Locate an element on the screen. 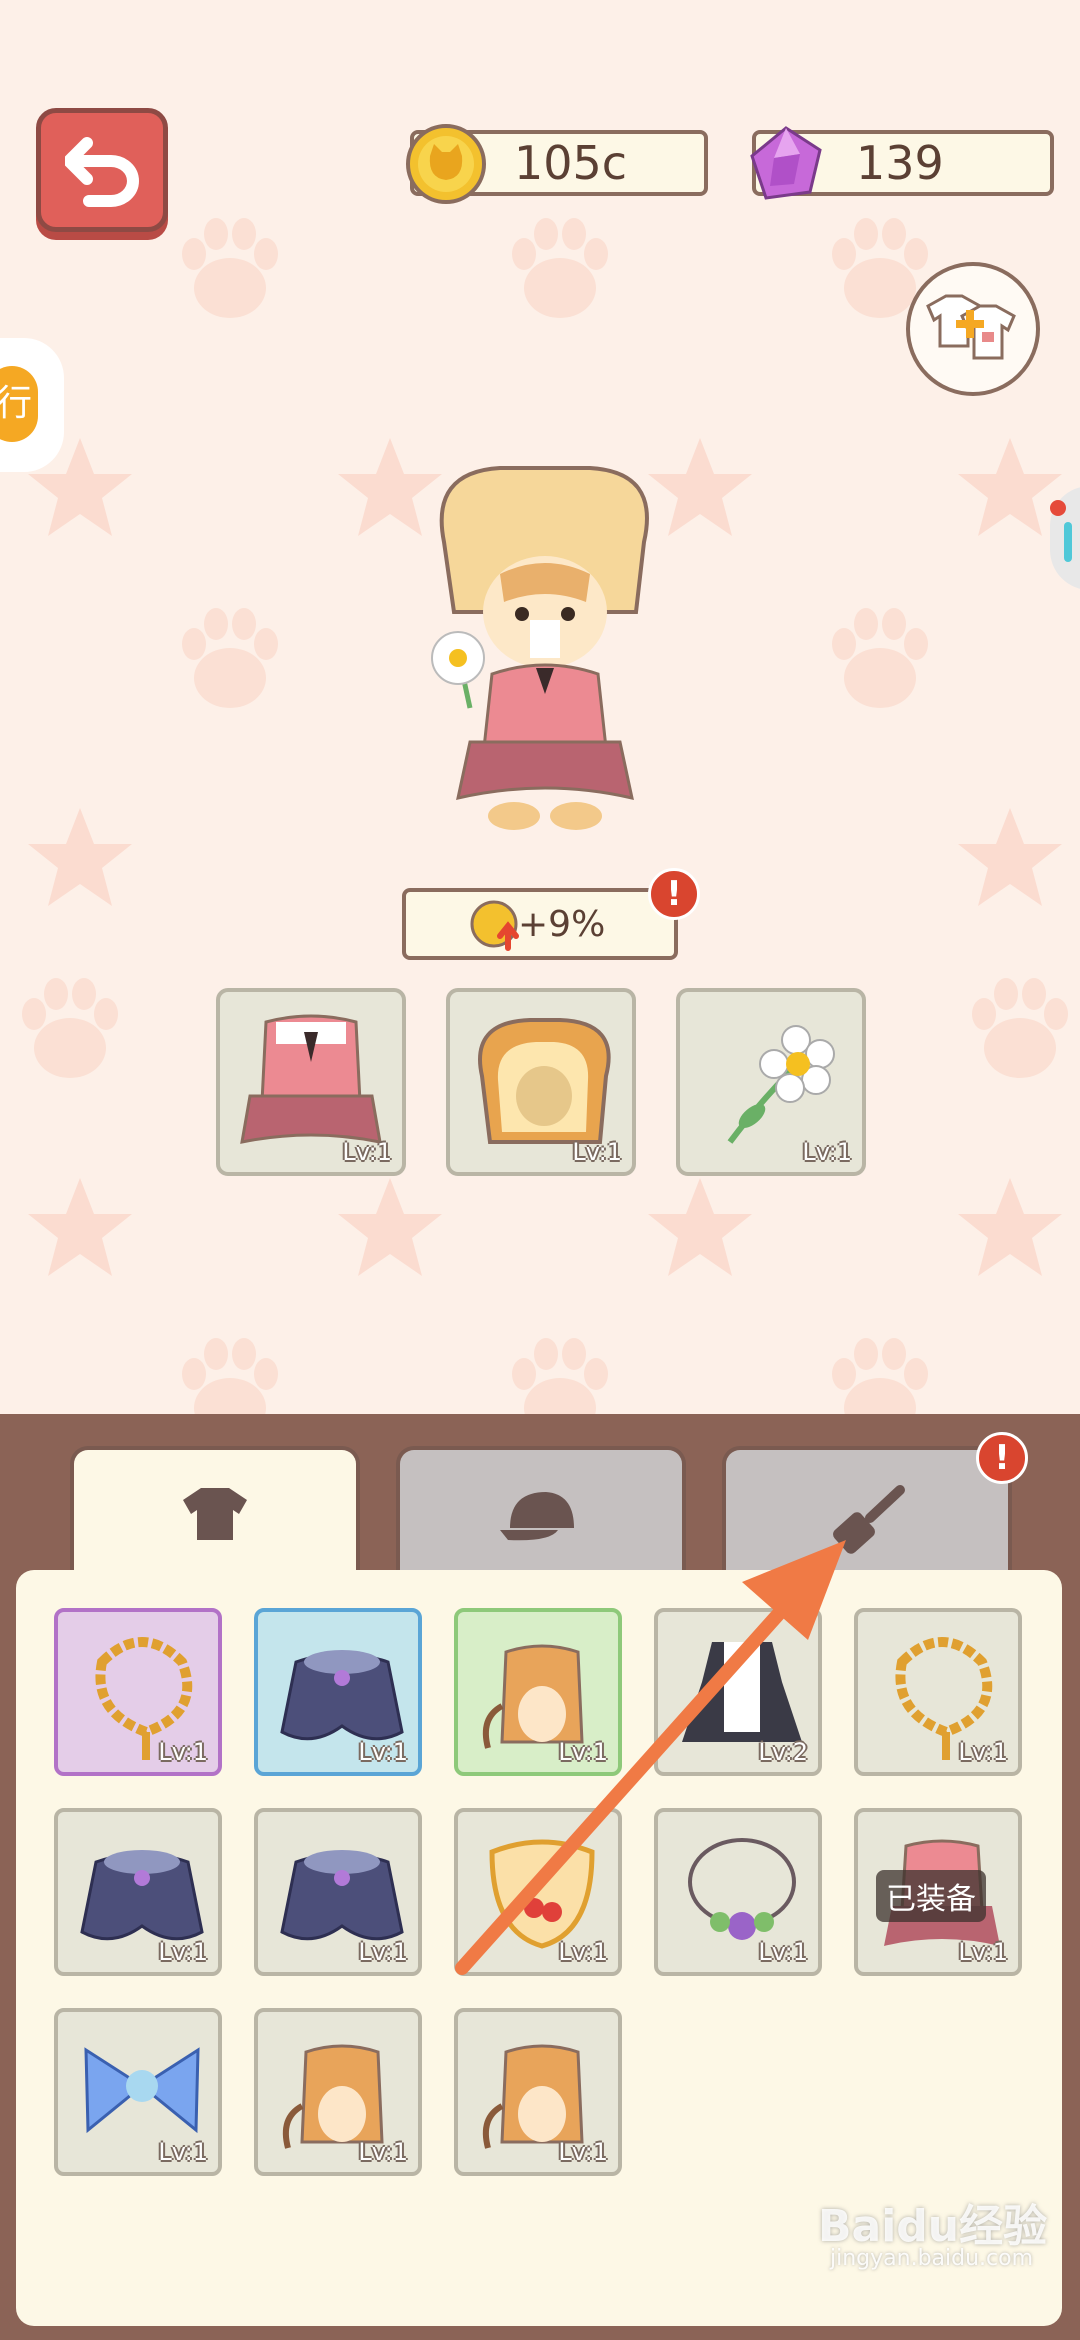 The width and height of the screenshot is (1080, 2340). gem-icon is located at coordinates (786, 163).